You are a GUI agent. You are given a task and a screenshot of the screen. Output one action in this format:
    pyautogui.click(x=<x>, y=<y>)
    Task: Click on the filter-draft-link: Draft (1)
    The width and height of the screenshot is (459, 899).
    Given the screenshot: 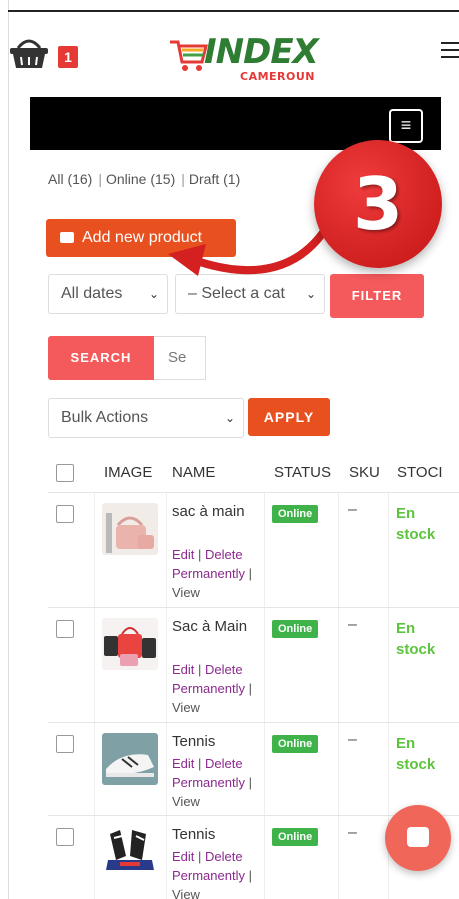 What is the action you would take?
    pyautogui.click(x=214, y=179)
    